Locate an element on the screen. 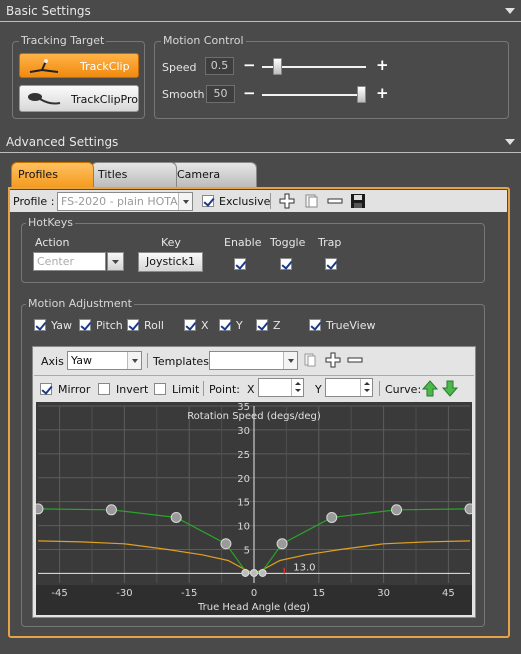  tab-camera: Camera is located at coordinates (213, 174).